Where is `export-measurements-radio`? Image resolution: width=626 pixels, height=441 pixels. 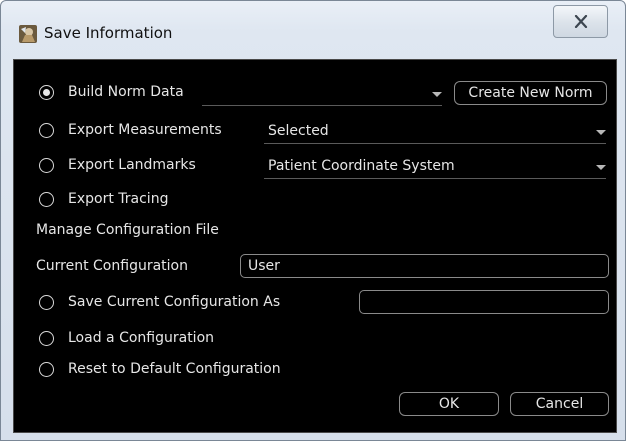
export-measurements-radio is located at coordinates (46, 130).